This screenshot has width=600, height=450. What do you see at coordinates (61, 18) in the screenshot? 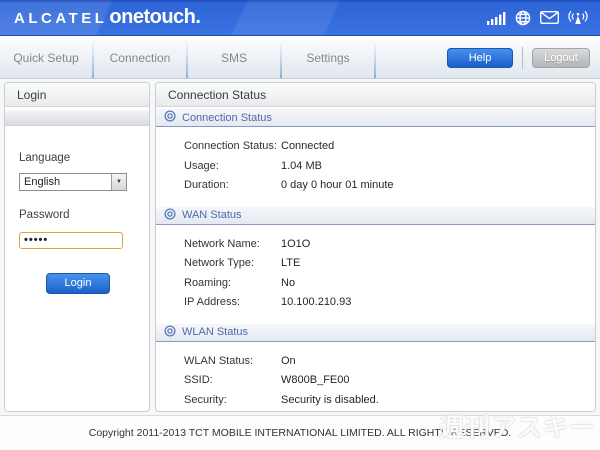
I see `brand-alcatel: ALCATEL` at bounding box center [61, 18].